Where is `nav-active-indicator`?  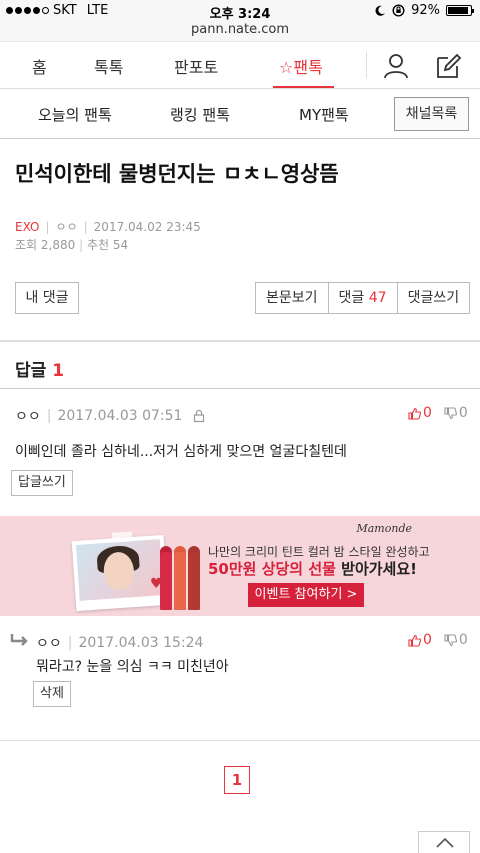
nav-active-indicator is located at coordinates (303, 87).